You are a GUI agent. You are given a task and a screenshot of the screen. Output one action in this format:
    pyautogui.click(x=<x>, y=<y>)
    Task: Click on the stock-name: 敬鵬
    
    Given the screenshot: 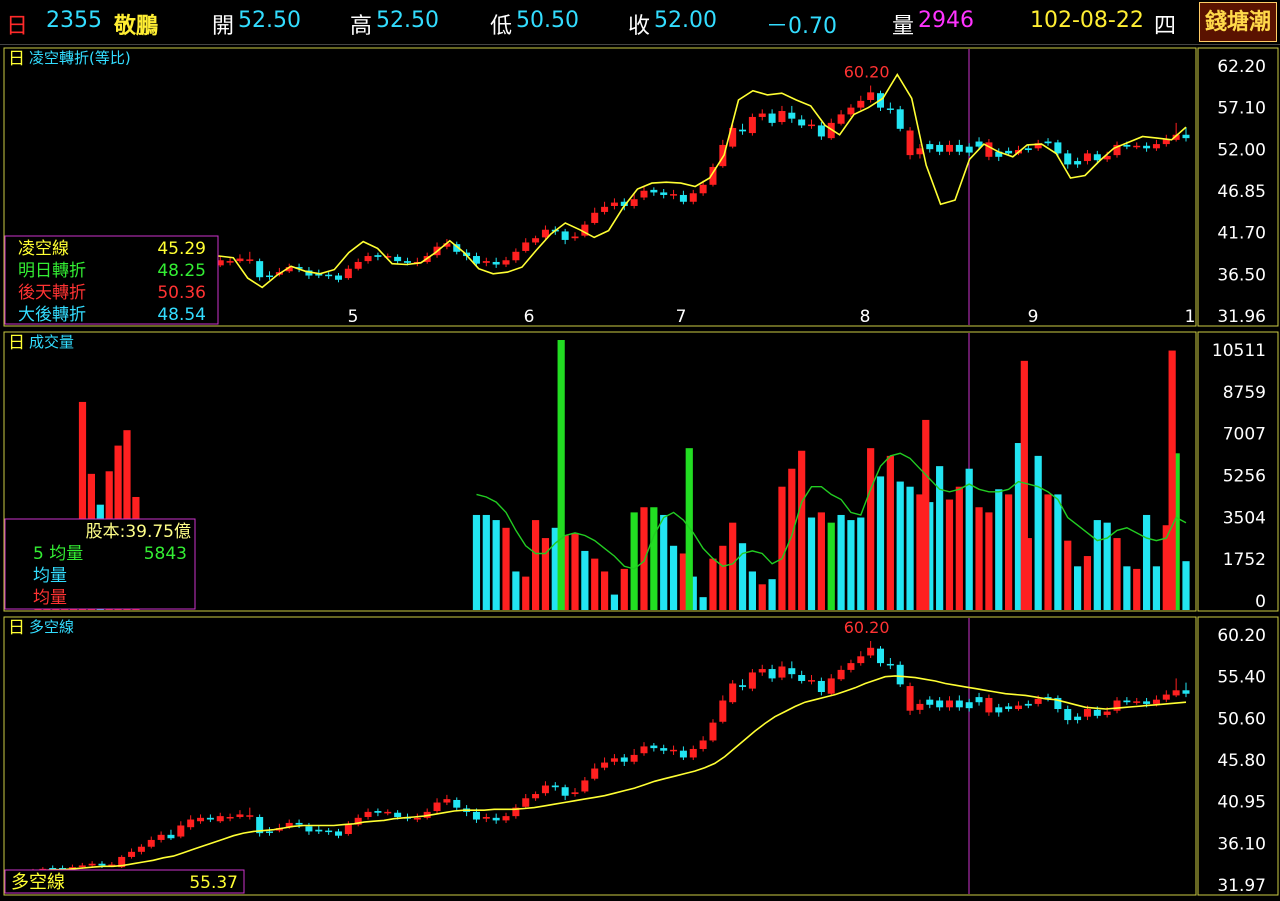 What is the action you would take?
    pyautogui.click(x=136, y=24)
    